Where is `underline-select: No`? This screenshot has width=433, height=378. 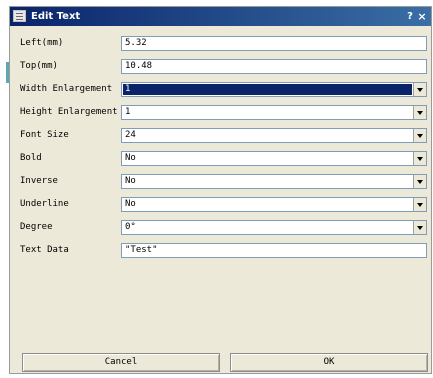 underline-select: No is located at coordinates (274, 204).